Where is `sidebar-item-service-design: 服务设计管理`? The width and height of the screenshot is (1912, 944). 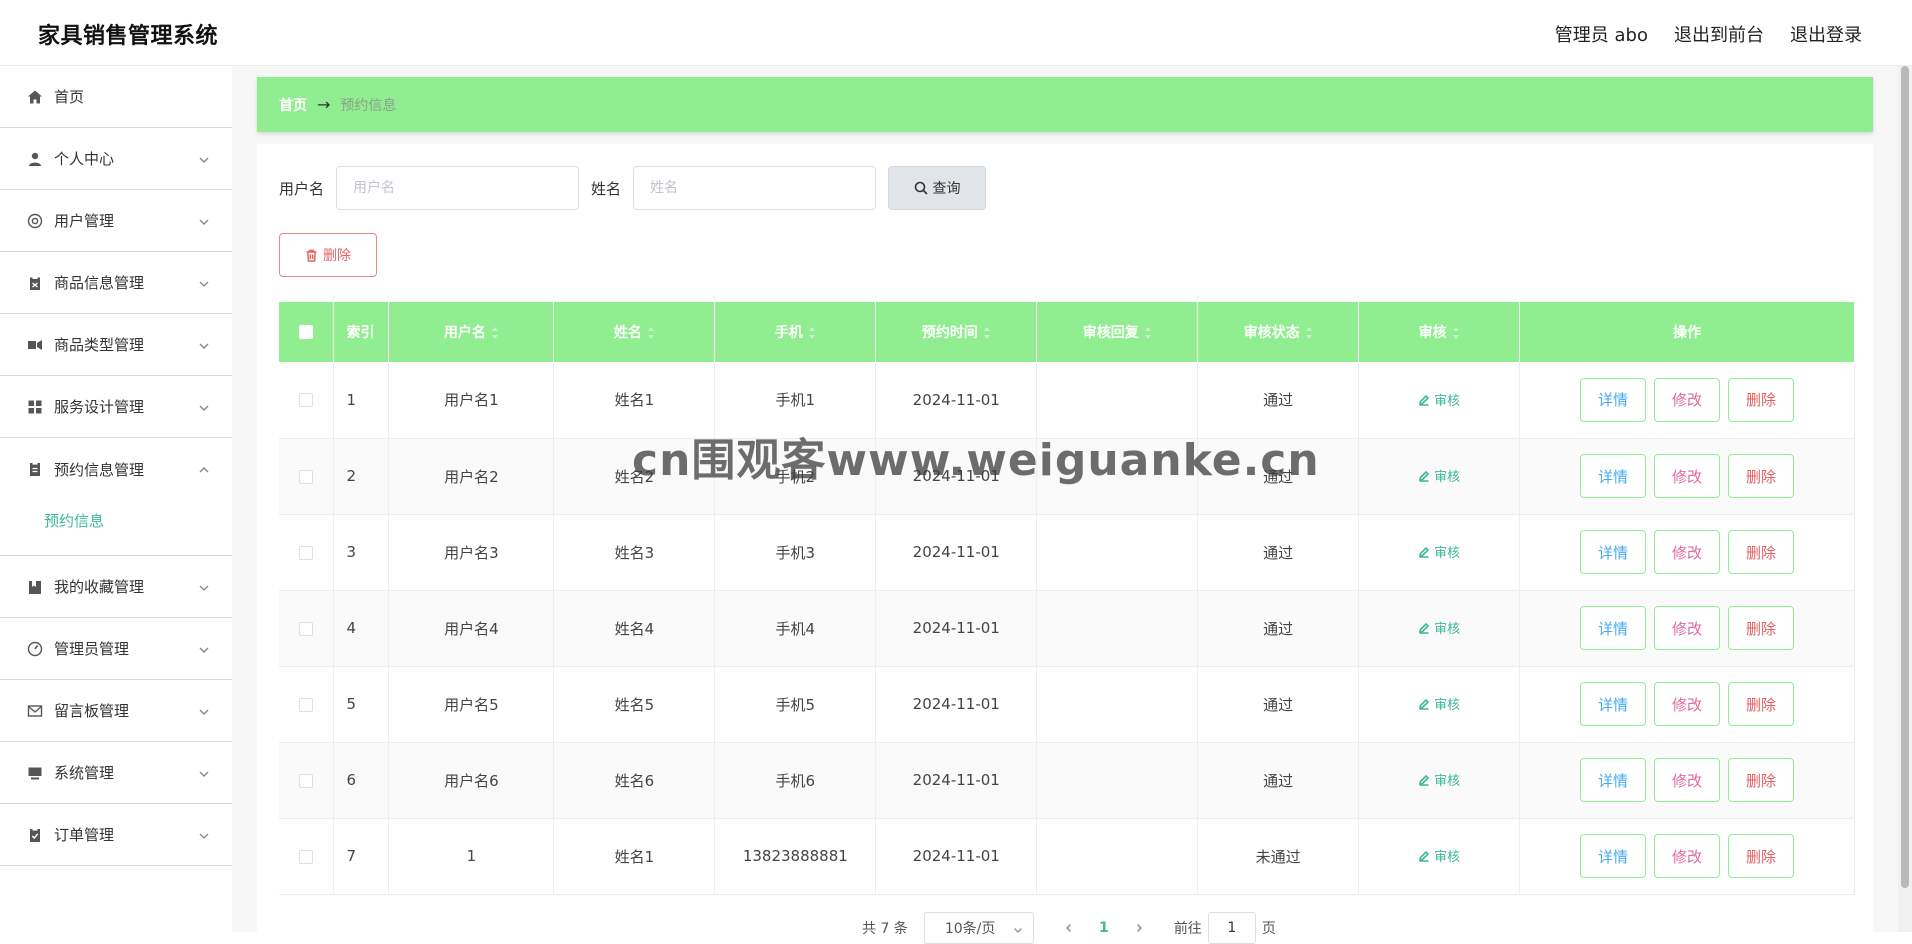 sidebar-item-service-design: 服务设计管理 is located at coordinates (116, 407).